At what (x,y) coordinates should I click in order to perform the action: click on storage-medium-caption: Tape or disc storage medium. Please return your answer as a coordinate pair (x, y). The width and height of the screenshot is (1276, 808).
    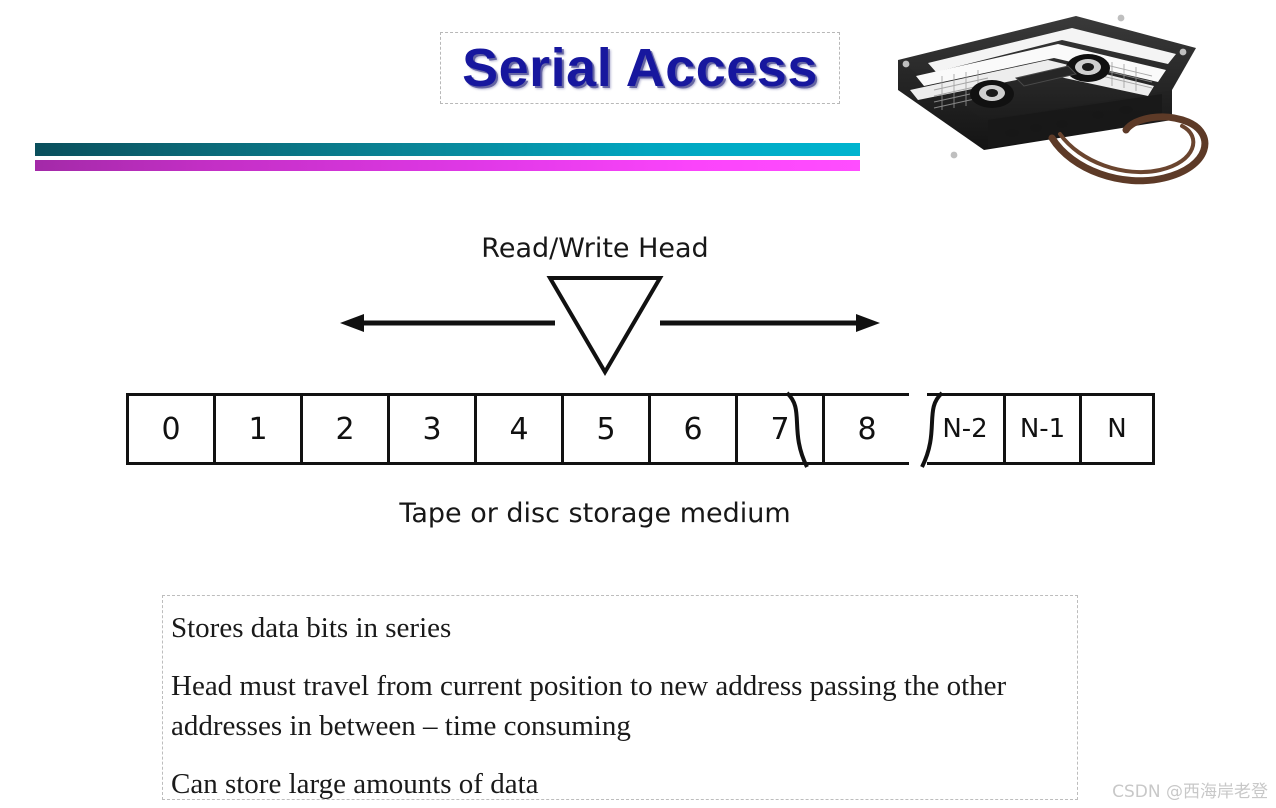
    Looking at the image, I should click on (595, 513).